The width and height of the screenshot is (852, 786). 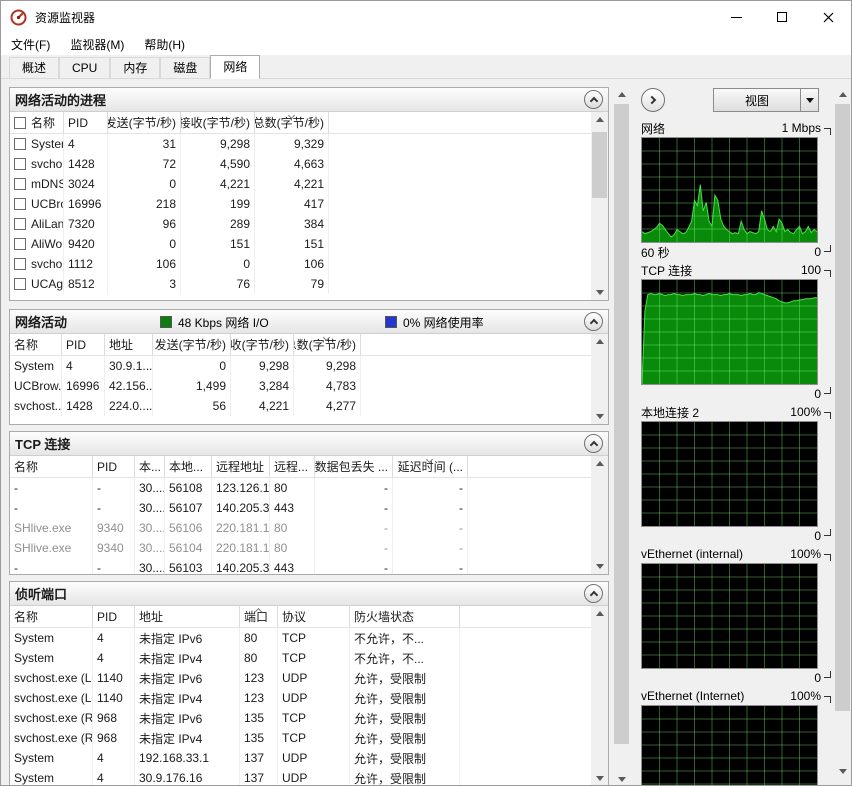 I want to click on minimize-button, so click(x=736, y=17).